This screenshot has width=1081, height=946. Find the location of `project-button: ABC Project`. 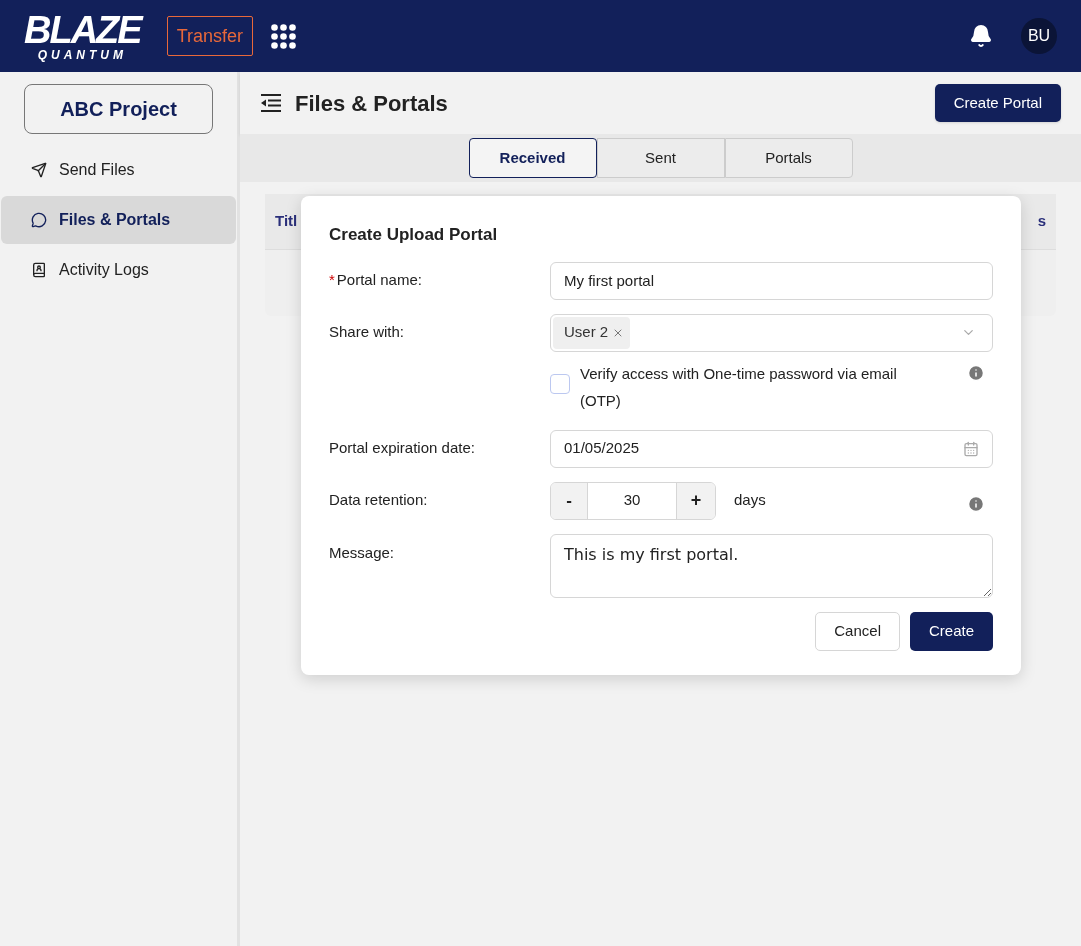

project-button: ABC Project is located at coordinates (118, 109).